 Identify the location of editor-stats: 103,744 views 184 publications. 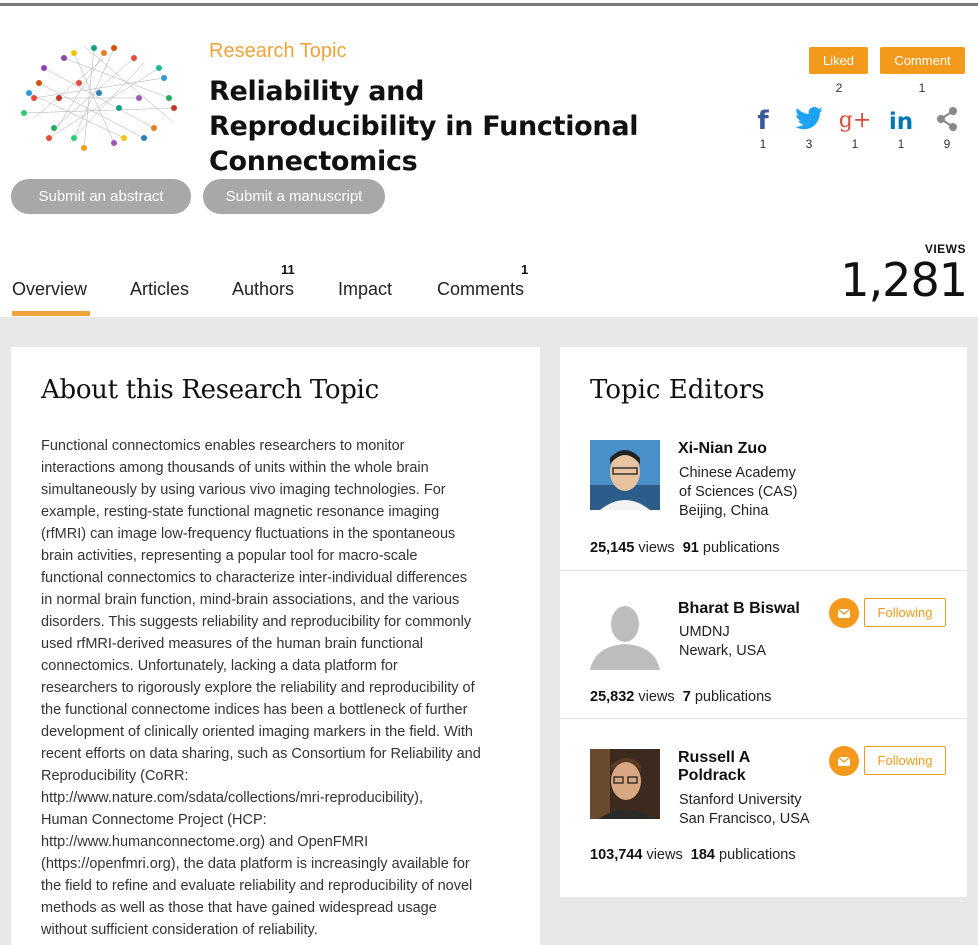
(693, 855).